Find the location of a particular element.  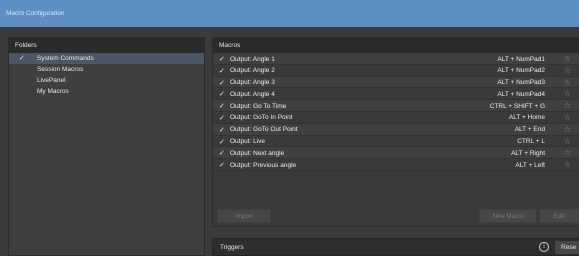

edit-button: Edit is located at coordinates (559, 216).